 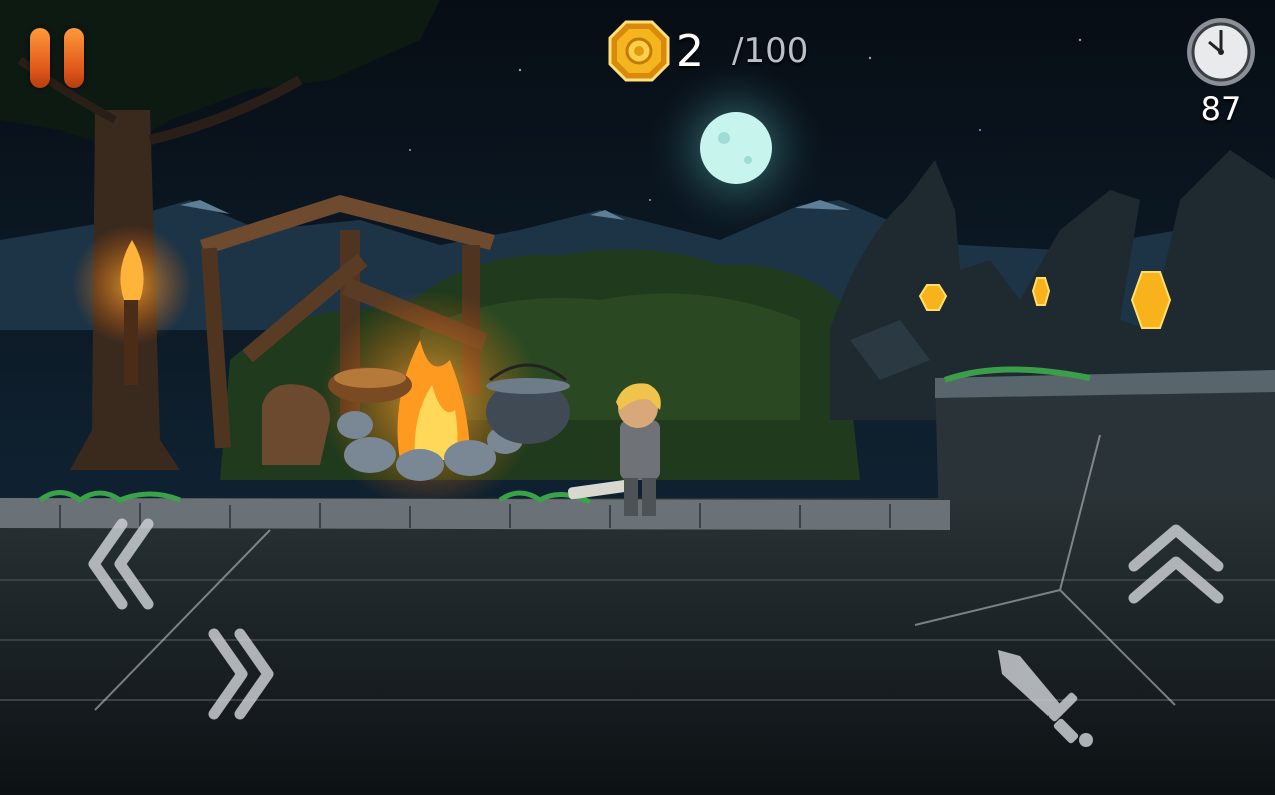 What do you see at coordinates (1221, 52) in the screenshot?
I see `clock-icon` at bounding box center [1221, 52].